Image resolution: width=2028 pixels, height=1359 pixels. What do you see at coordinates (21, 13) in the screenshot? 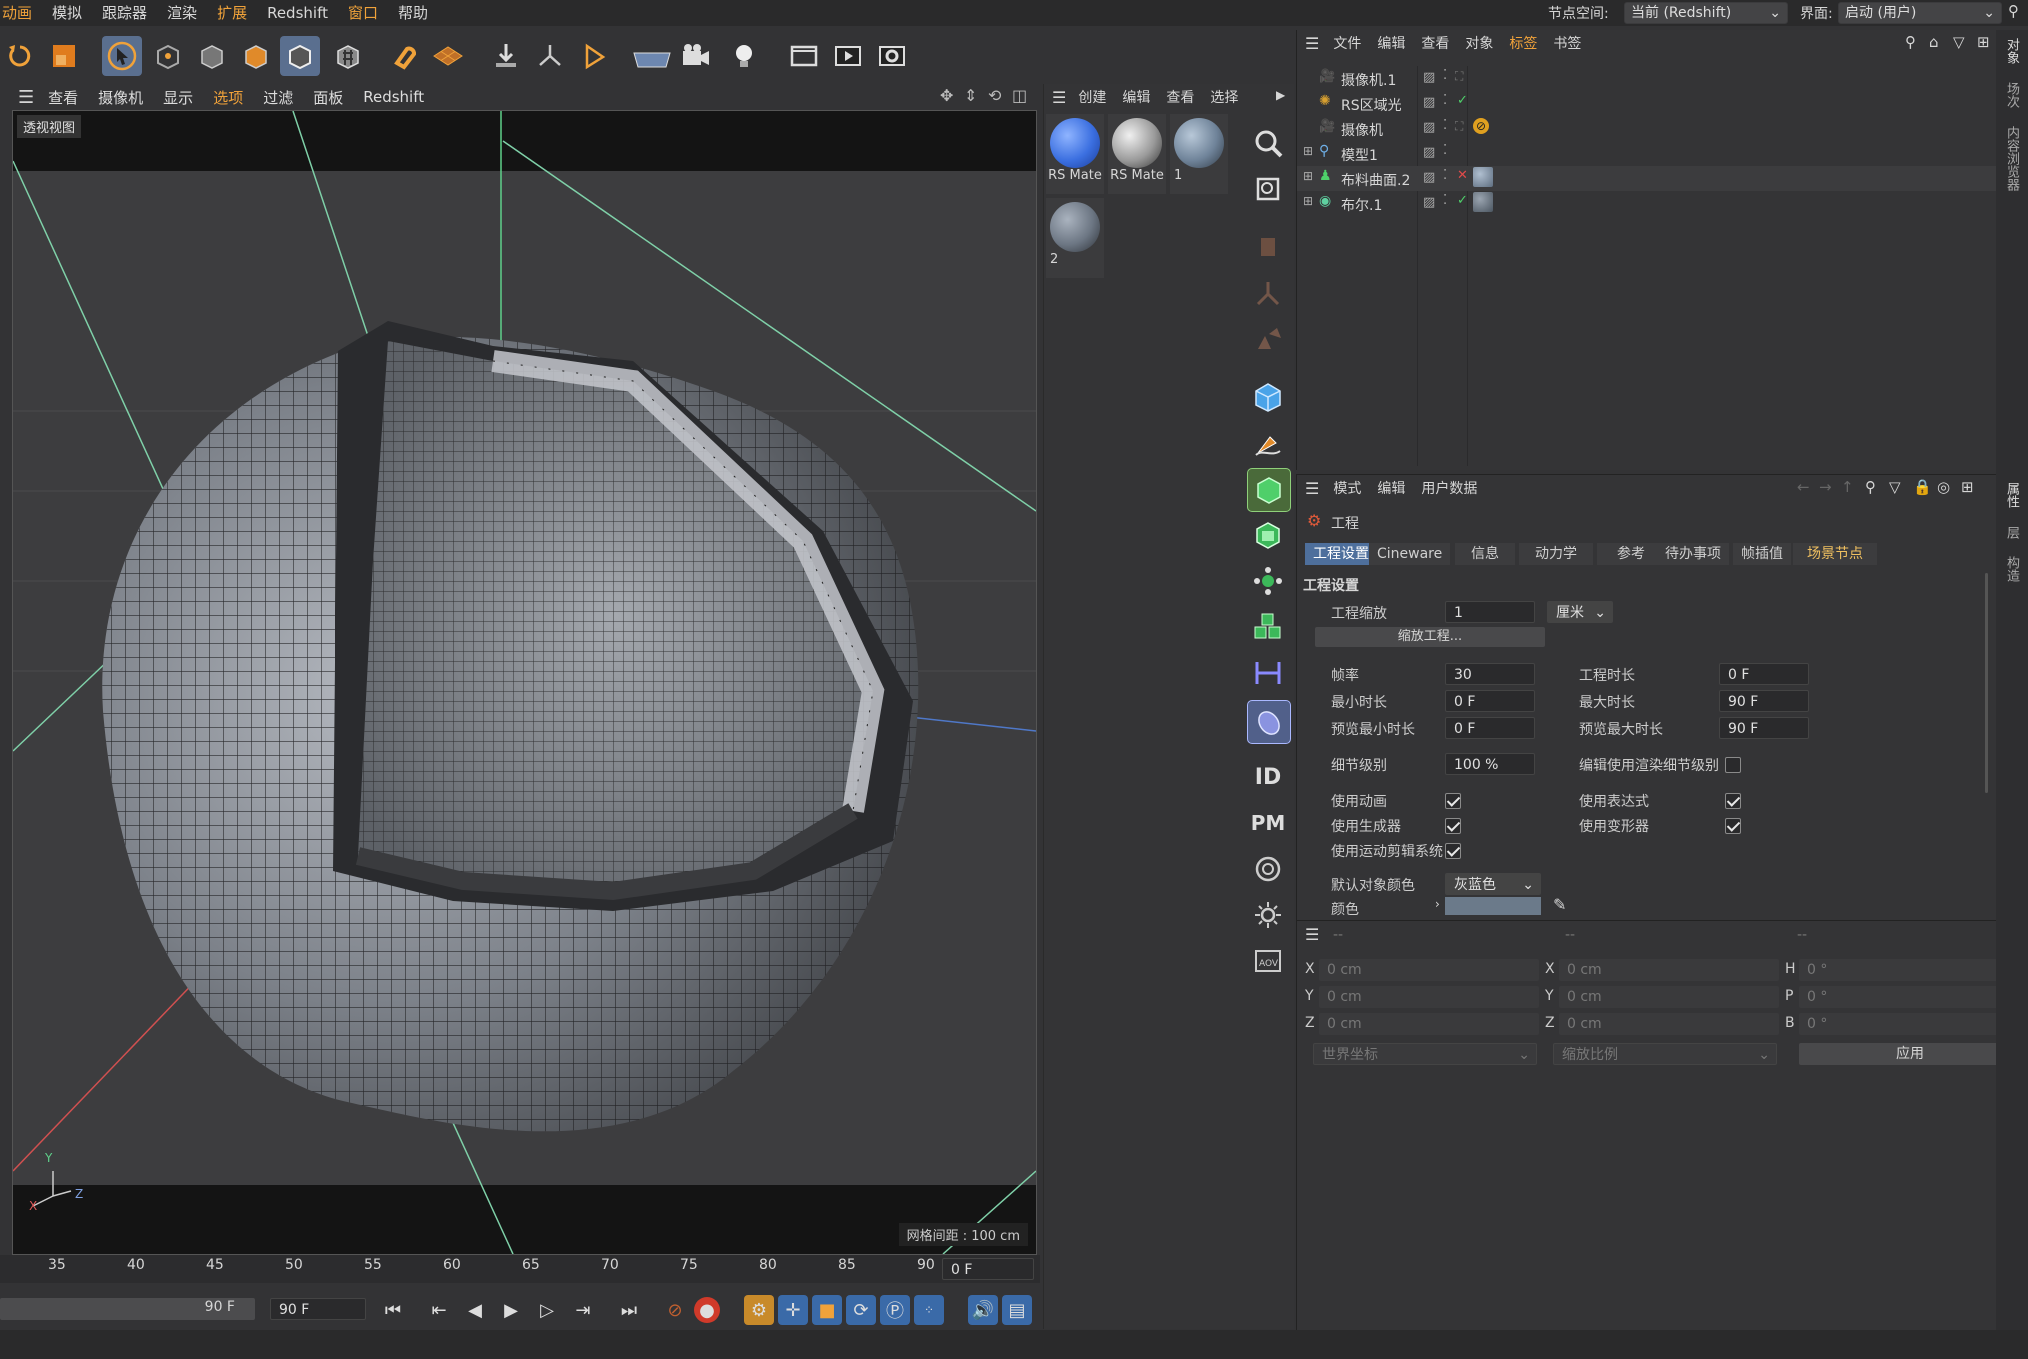
I see `menu-animate: 动画` at bounding box center [21, 13].